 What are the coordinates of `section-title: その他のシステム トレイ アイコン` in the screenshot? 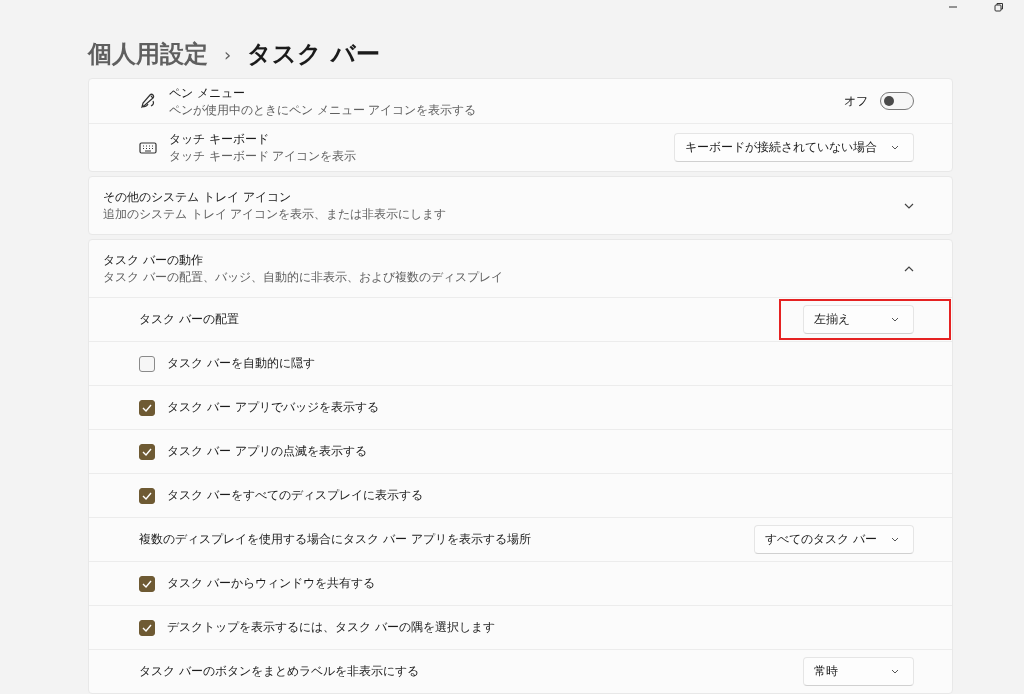 It's located at (197, 197).